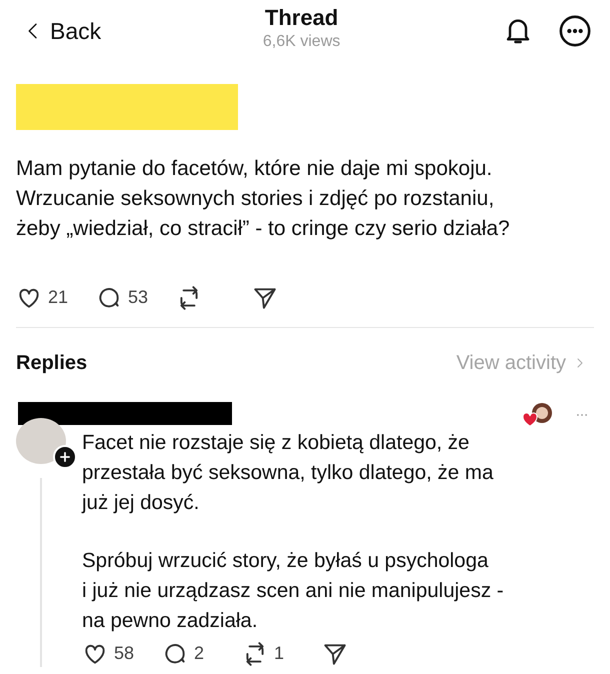 Image resolution: width=610 pixels, height=674 pixels. I want to click on reply-text: Spróbuj wrzucić story, że byłaś u psychologa i już nie urządzasz scen ani nie manipulujesz - na pewno zadziała., so click(293, 591).